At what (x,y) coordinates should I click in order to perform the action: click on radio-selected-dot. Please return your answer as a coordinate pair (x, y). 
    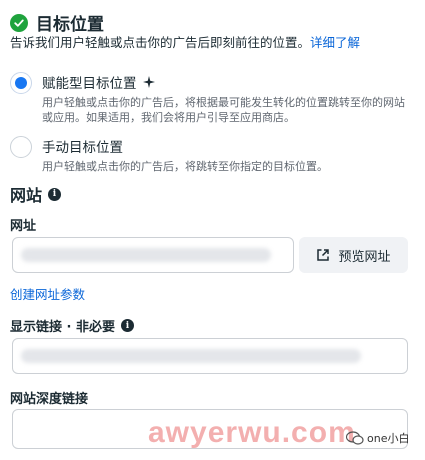
    Looking at the image, I should click on (21, 83).